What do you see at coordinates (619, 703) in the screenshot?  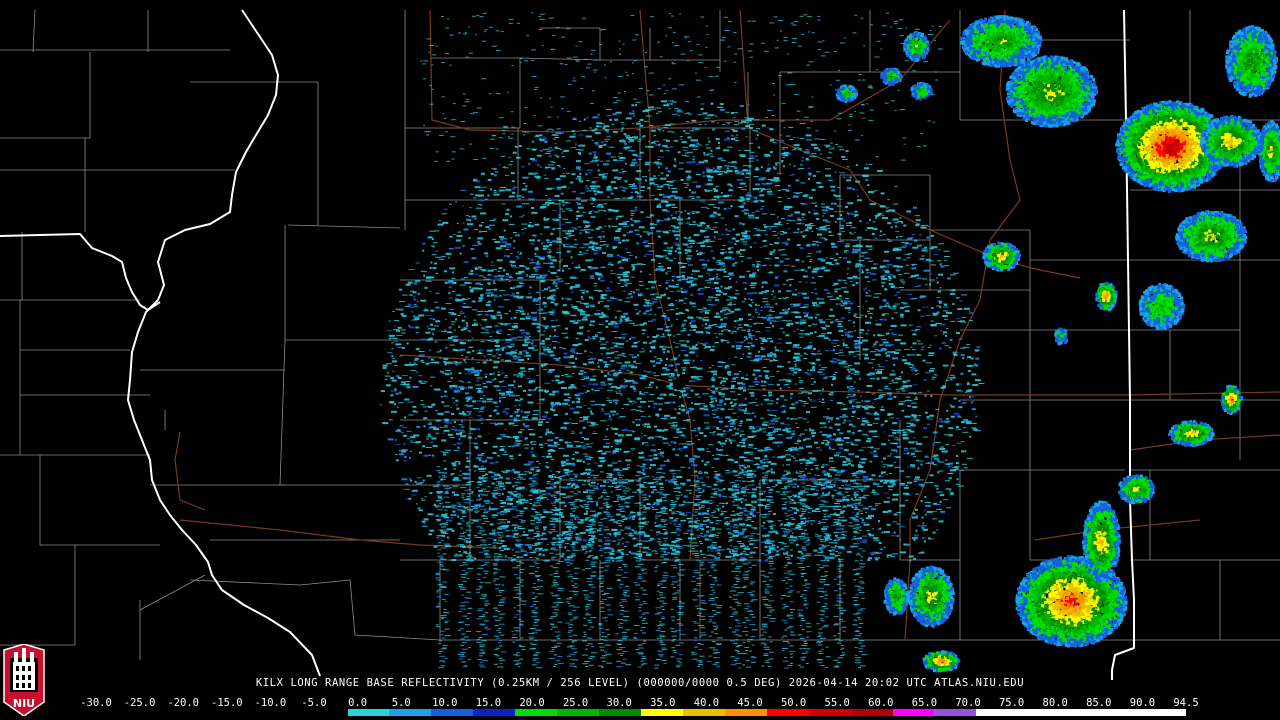 I see `scale-label: 30.0` at bounding box center [619, 703].